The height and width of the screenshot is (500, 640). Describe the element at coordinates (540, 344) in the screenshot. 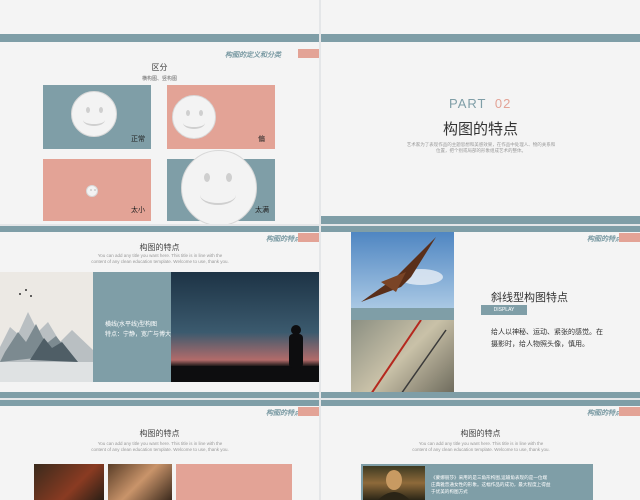

I see `desc-line: 摄影时，给人物照头像，慎用。` at that location.